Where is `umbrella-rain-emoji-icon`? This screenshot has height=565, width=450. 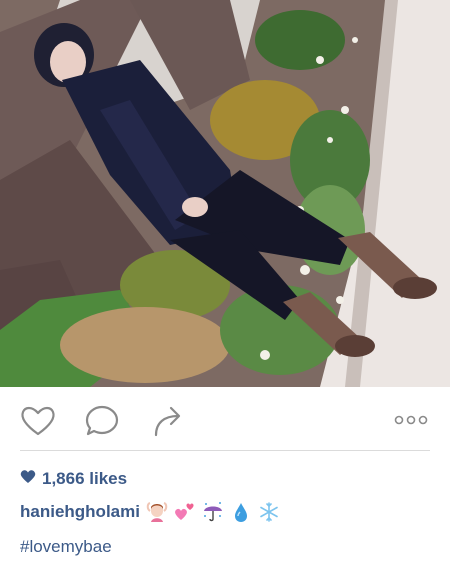
umbrella-rain-emoji-icon is located at coordinates (213, 512).